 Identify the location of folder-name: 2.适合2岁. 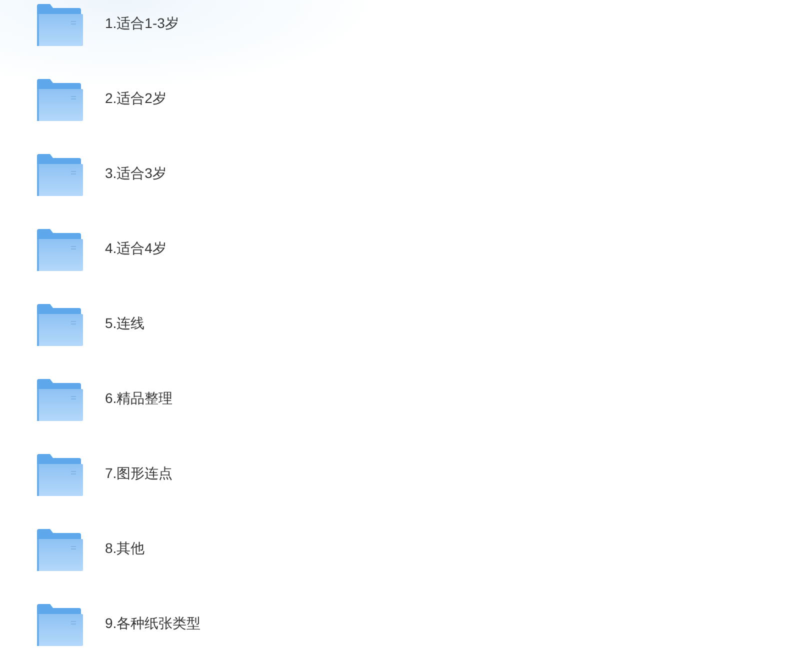
(135, 98).